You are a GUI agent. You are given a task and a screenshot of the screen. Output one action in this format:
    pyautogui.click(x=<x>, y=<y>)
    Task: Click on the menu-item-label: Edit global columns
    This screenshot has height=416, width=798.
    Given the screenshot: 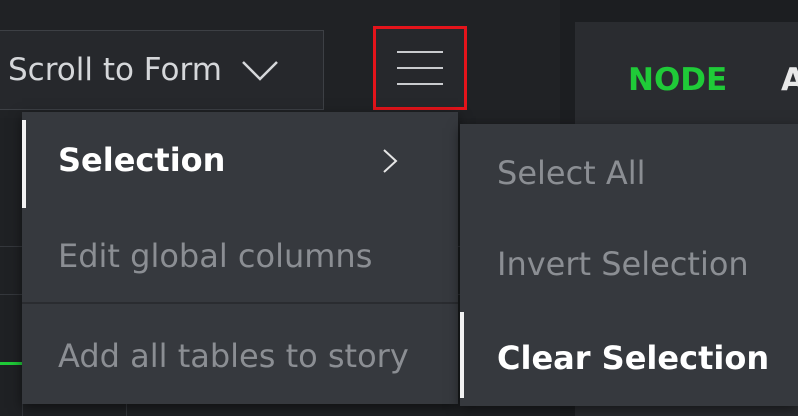 What is the action you would take?
    pyautogui.click(x=215, y=256)
    